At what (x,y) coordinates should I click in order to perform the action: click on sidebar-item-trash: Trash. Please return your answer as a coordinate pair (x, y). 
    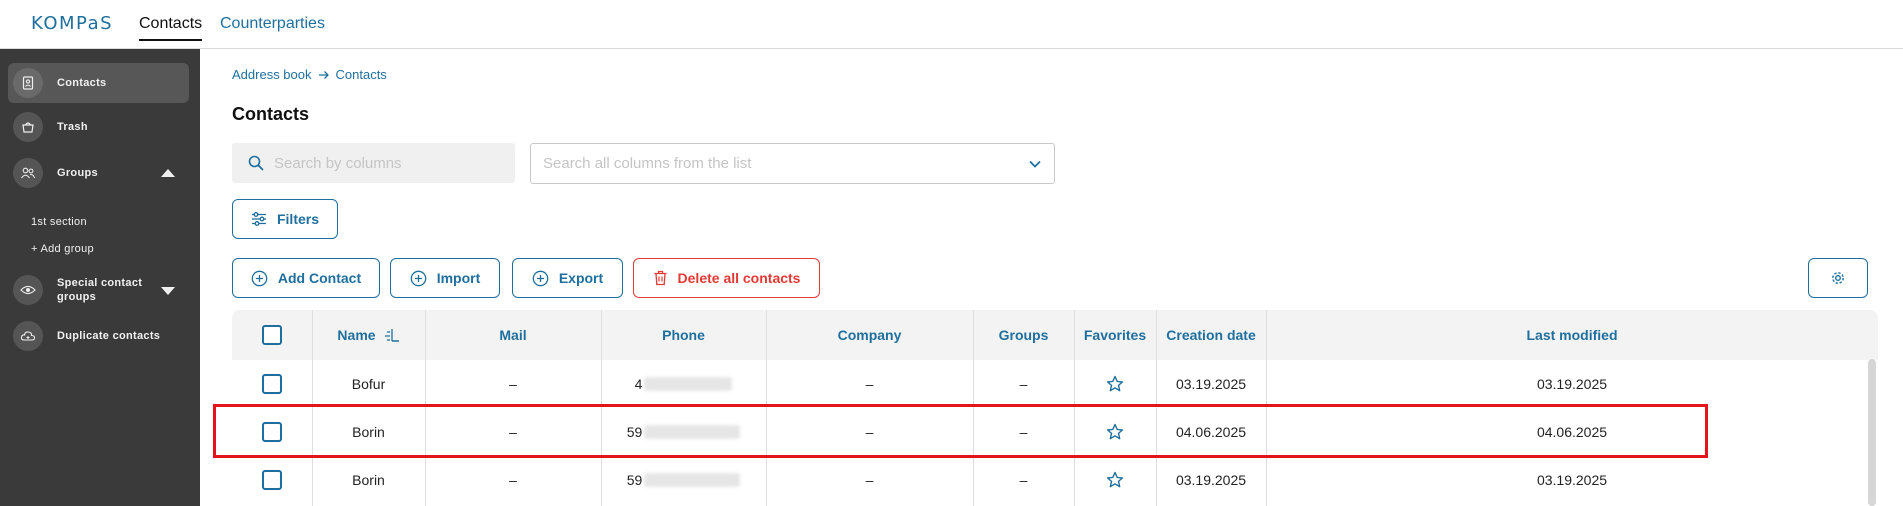
    Looking at the image, I should click on (98, 127).